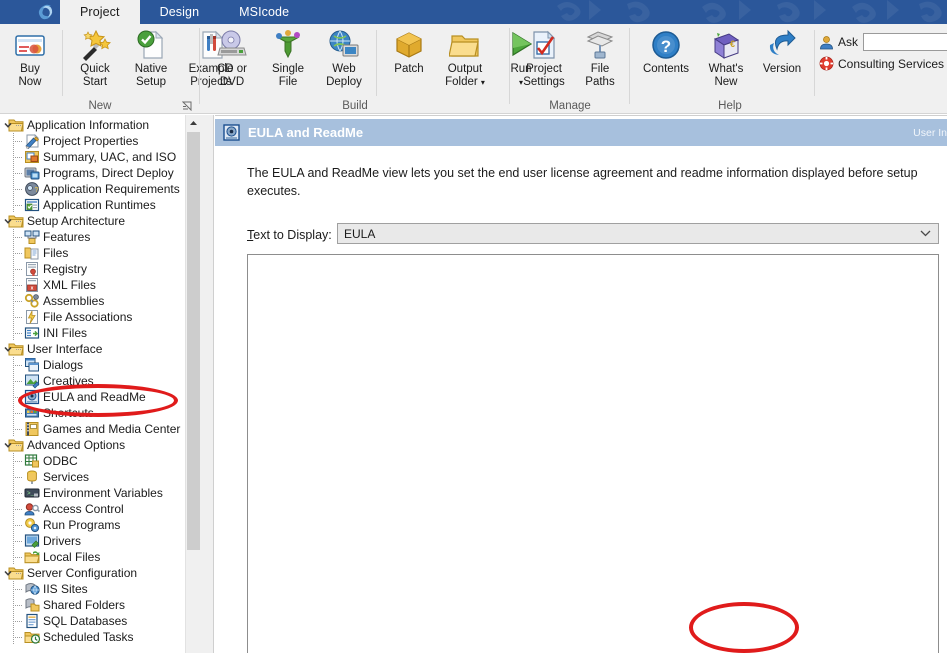 This screenshot has height=653, width=947. I want to click on tree-item-user-interface: User Interface, so click(95, 349).